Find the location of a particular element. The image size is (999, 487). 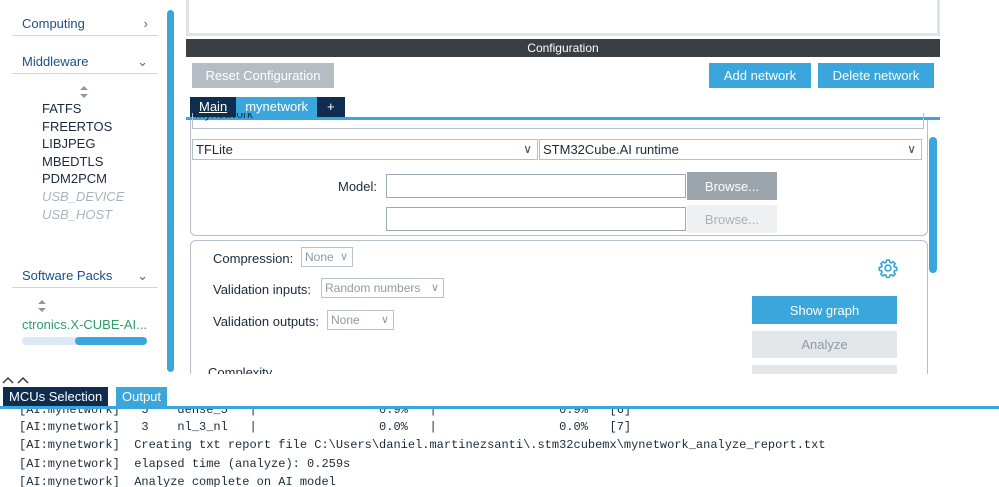

list-item-libjpeg: LIBJPEG is located at coordinates (83, 144).